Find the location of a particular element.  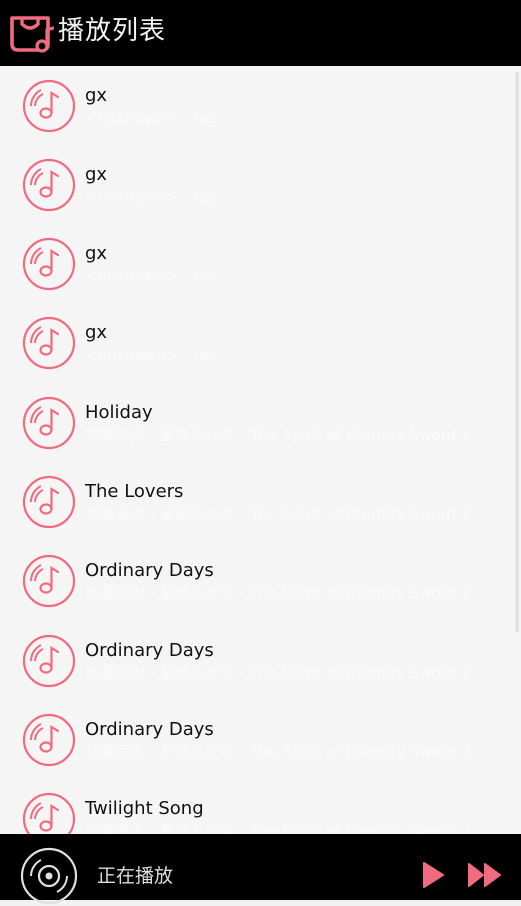

music-bag-icon is located at coordinates (32, 34).